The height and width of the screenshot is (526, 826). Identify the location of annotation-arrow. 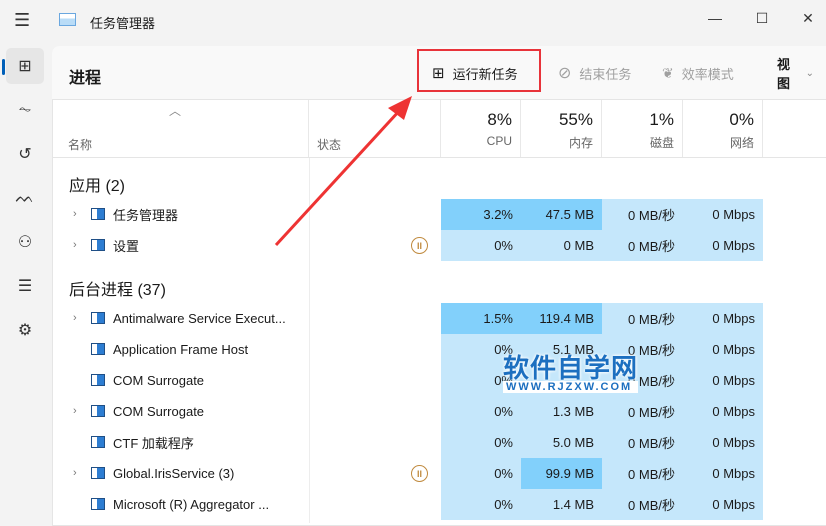
(343, 171).